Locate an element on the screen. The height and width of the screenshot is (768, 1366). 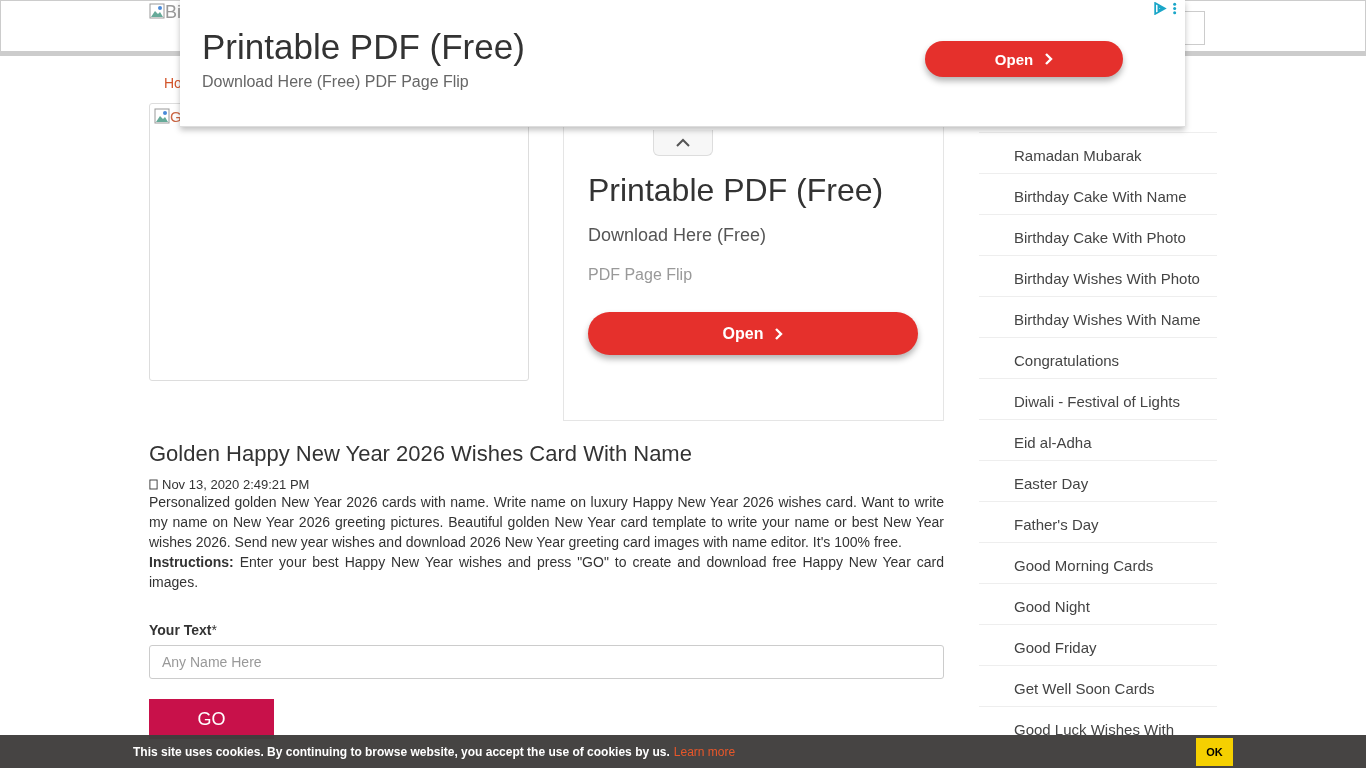
category-link: Ramadan Mubarak is located at coordinates (1098, 152).